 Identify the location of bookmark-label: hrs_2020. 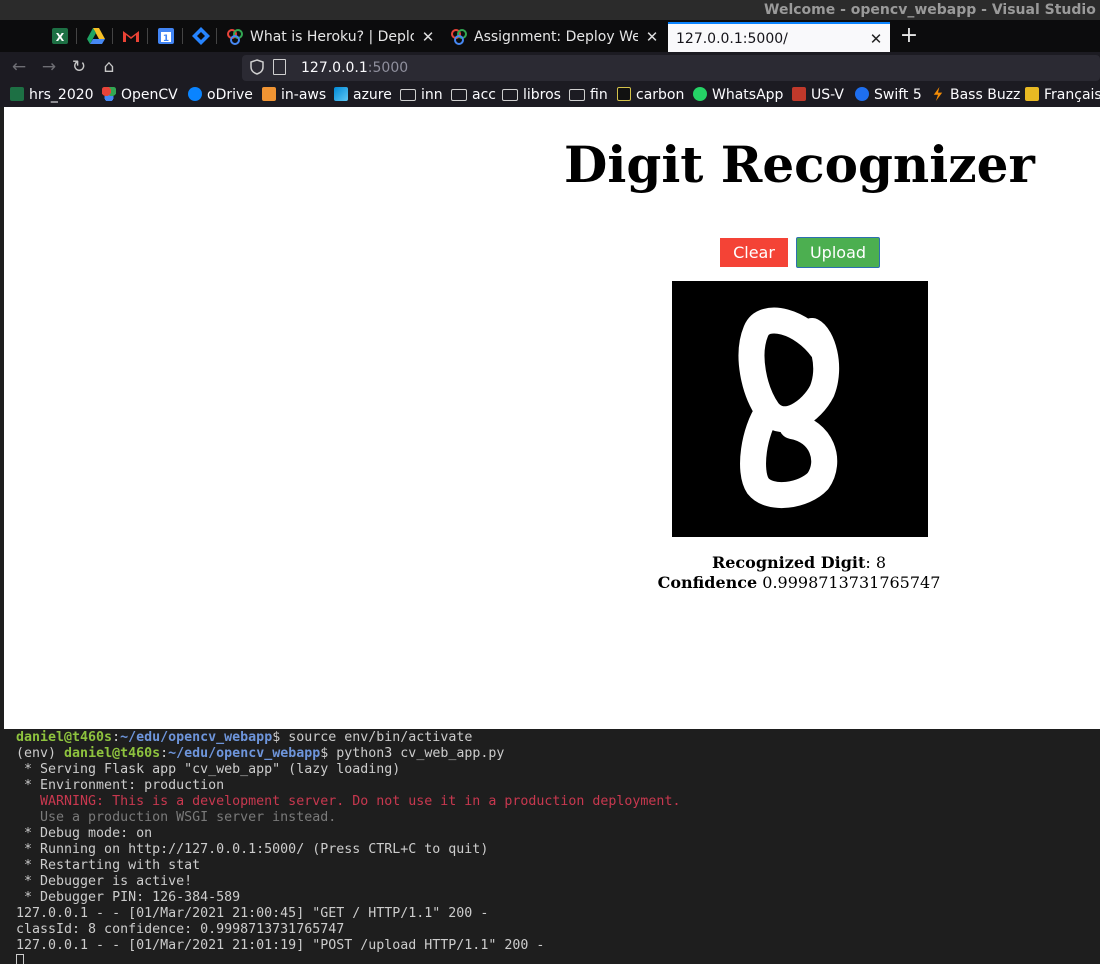
(61, 95).